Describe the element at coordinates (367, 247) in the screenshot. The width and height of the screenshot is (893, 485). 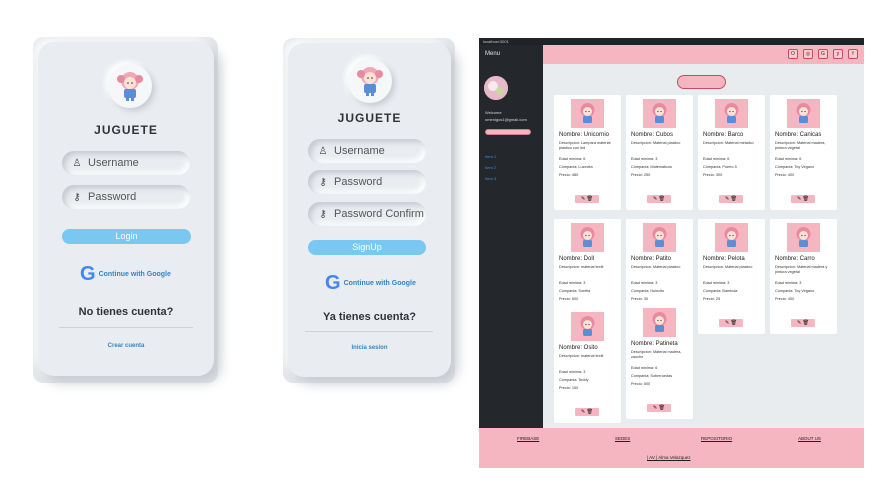
I see `signup-button: SignUp` at that location.